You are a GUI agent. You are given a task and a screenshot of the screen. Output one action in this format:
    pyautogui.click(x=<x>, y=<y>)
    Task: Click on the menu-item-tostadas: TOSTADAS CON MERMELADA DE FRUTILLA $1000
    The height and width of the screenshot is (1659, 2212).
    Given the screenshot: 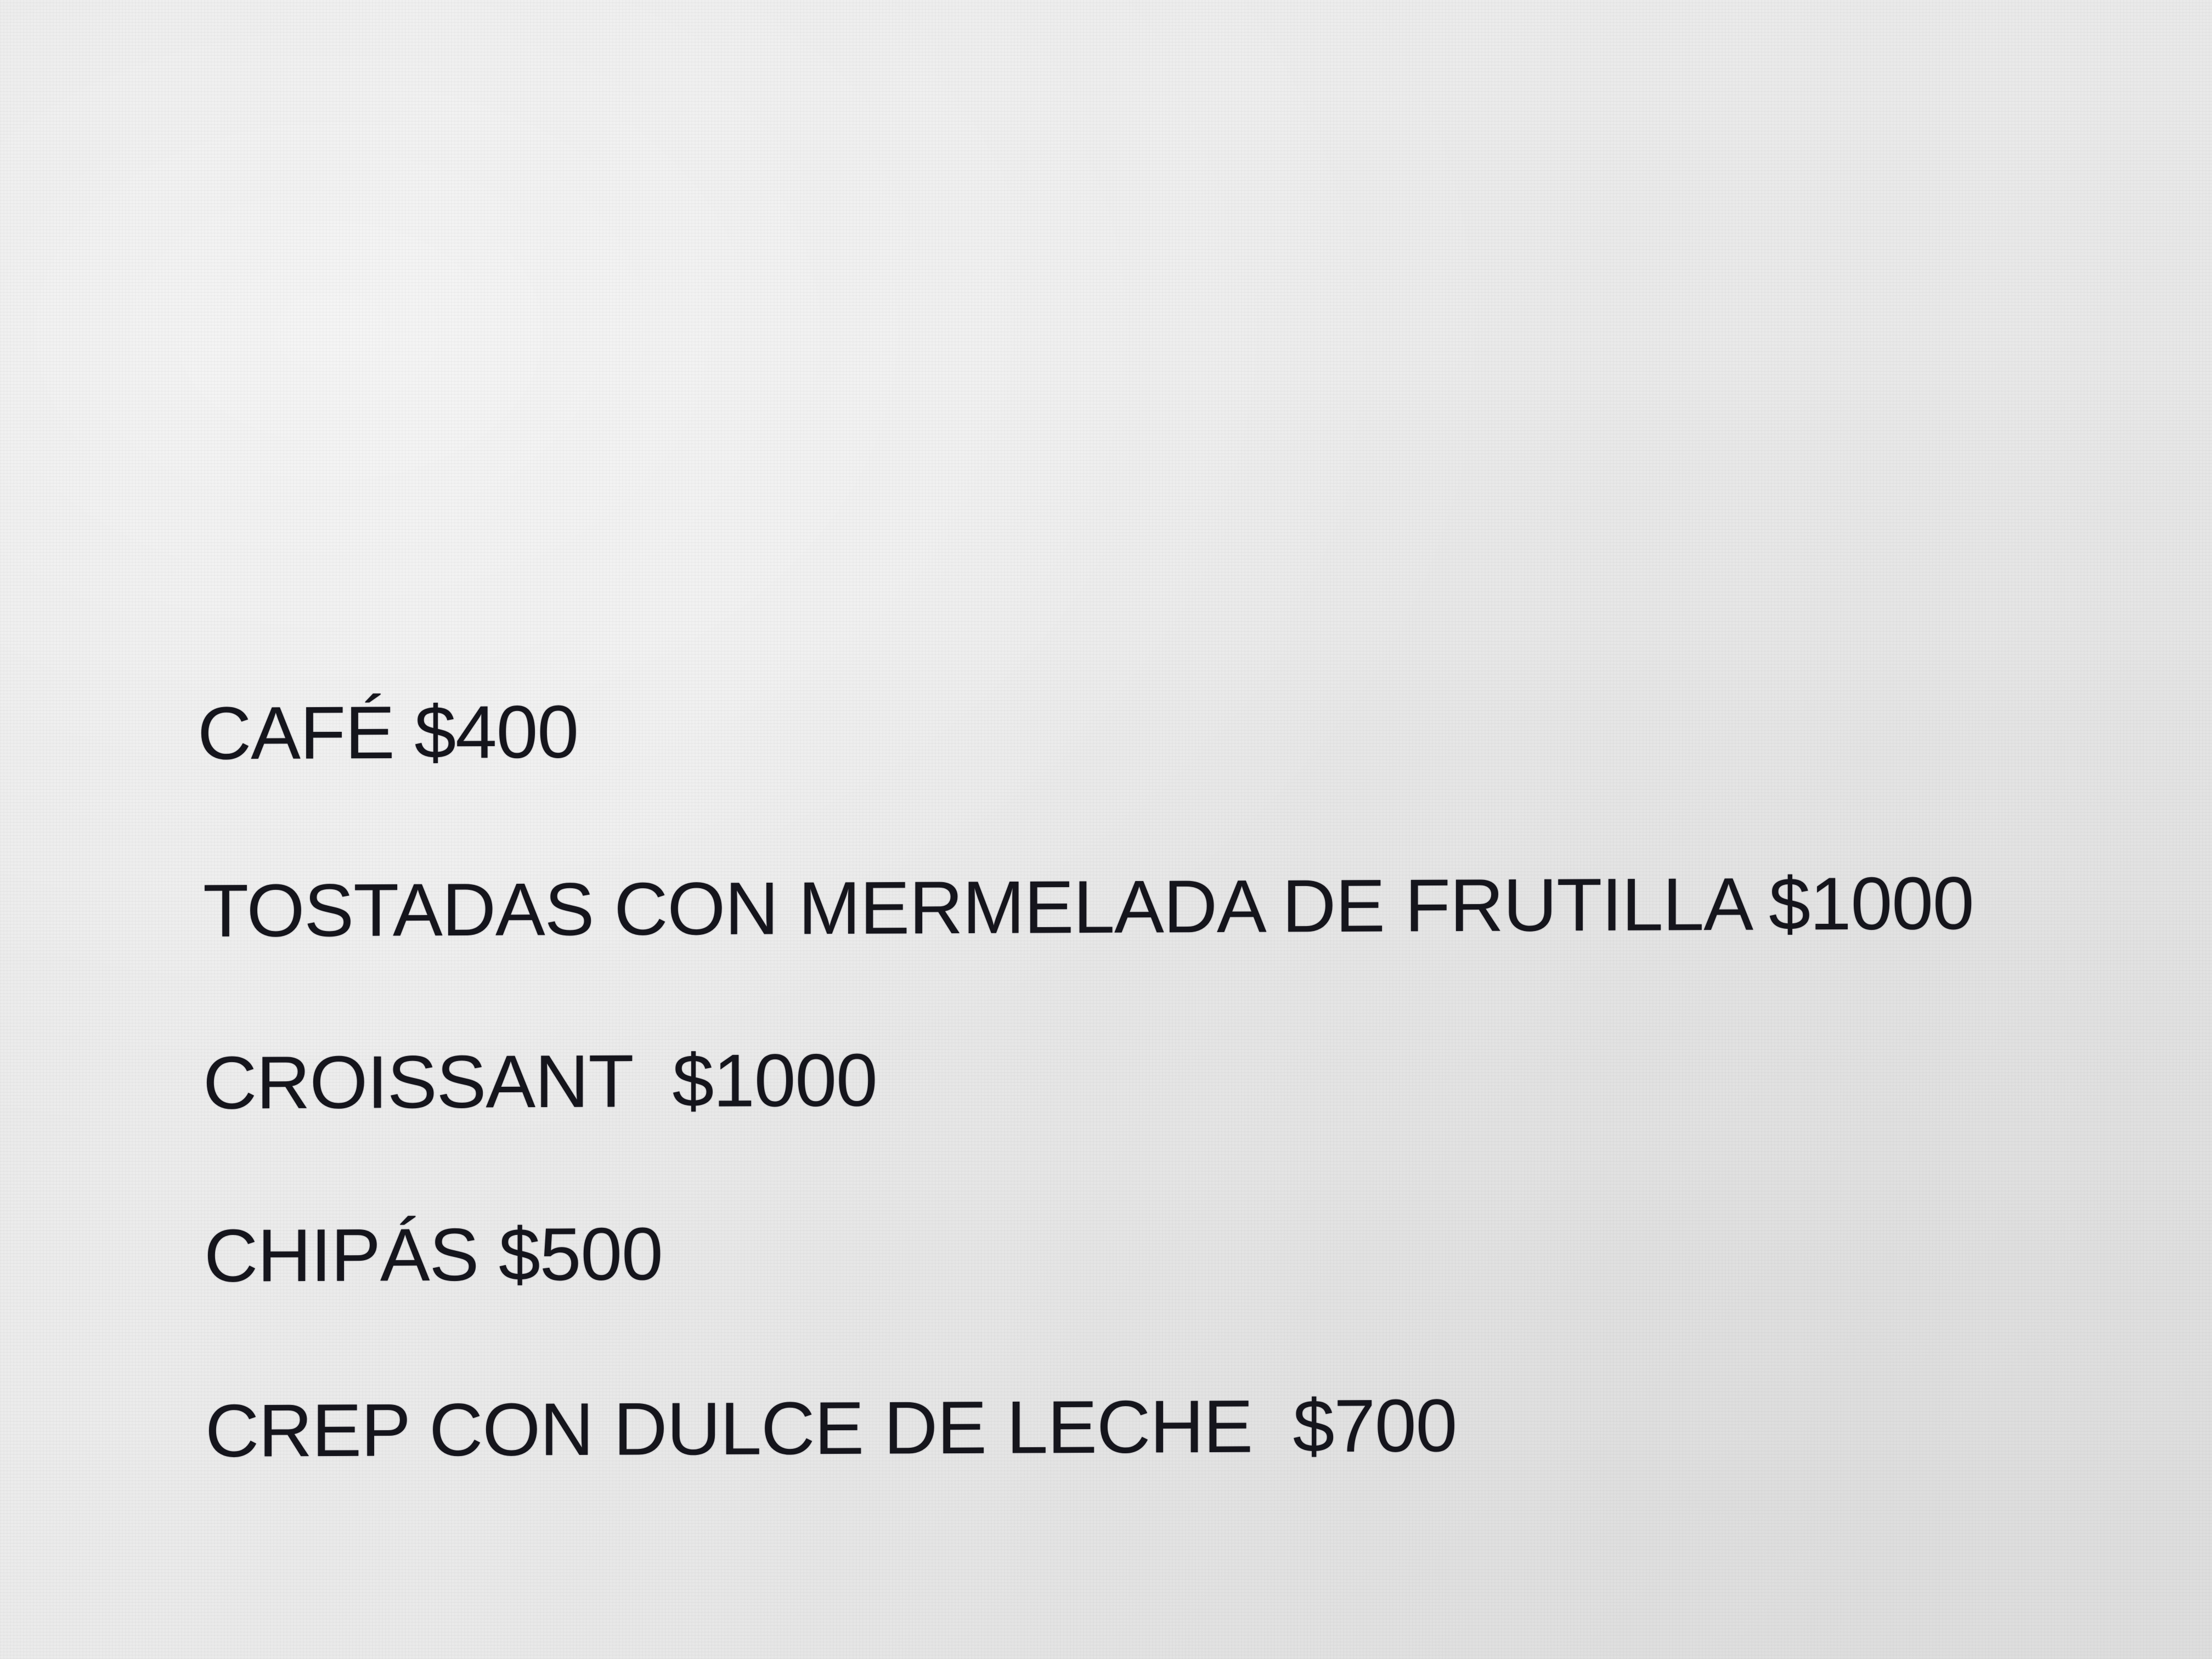 What is the action you would take?
    pyautogui.click(x=1089, y=907)
    